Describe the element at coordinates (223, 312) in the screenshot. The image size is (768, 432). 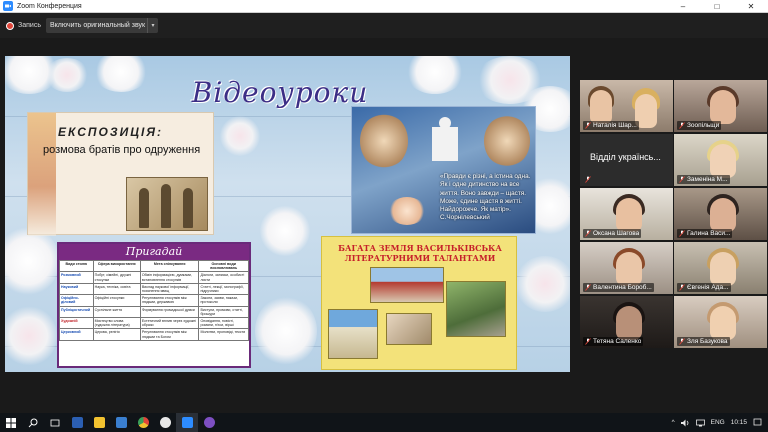
I see `table-cell: Виступи, промови, статті, брошури` at that location.